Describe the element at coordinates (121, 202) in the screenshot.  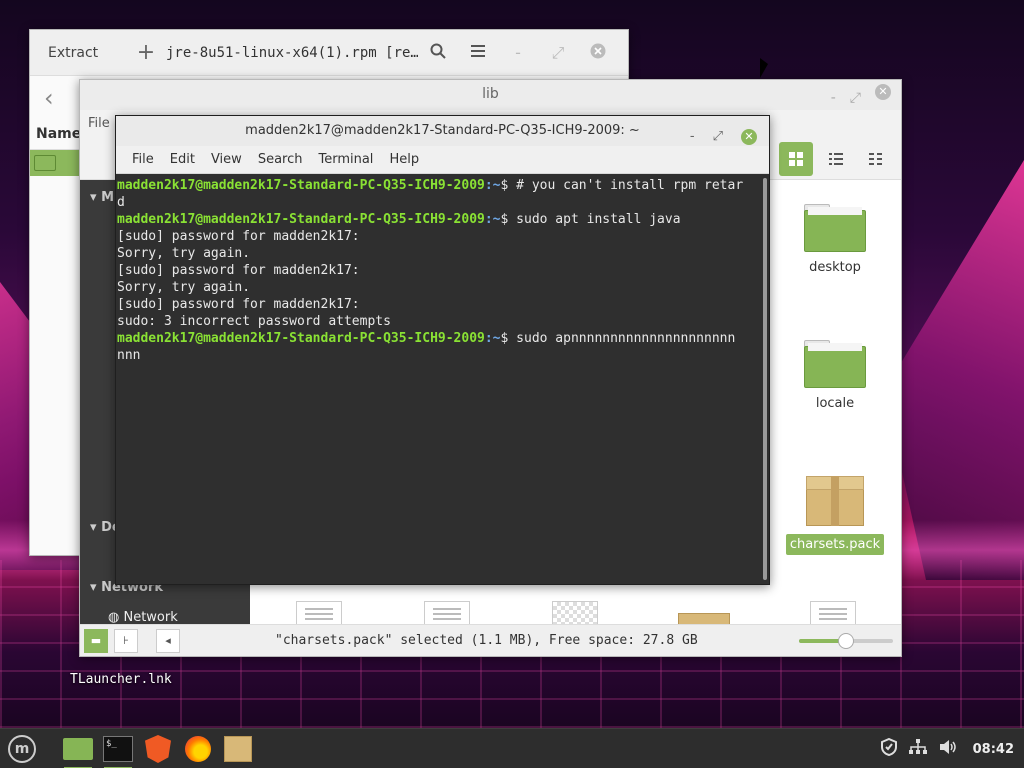
I see `terminal-line: d` at that location.